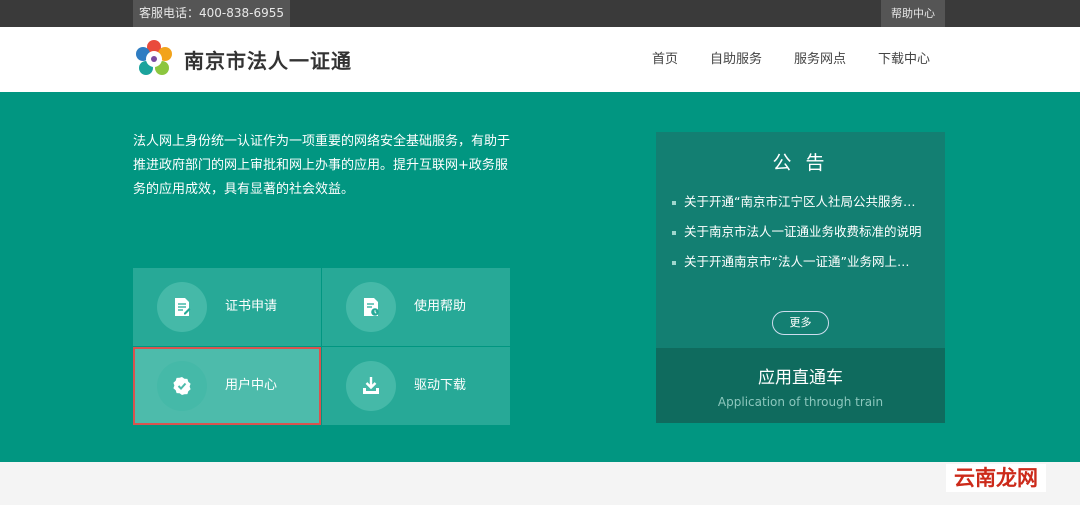 The width and height of the screenshot is (1080, 505). What do you see at coordinates (913, 13) in the screenshot?
I see `help-center-link: 帮助中心` at bounding box center [913, 13].